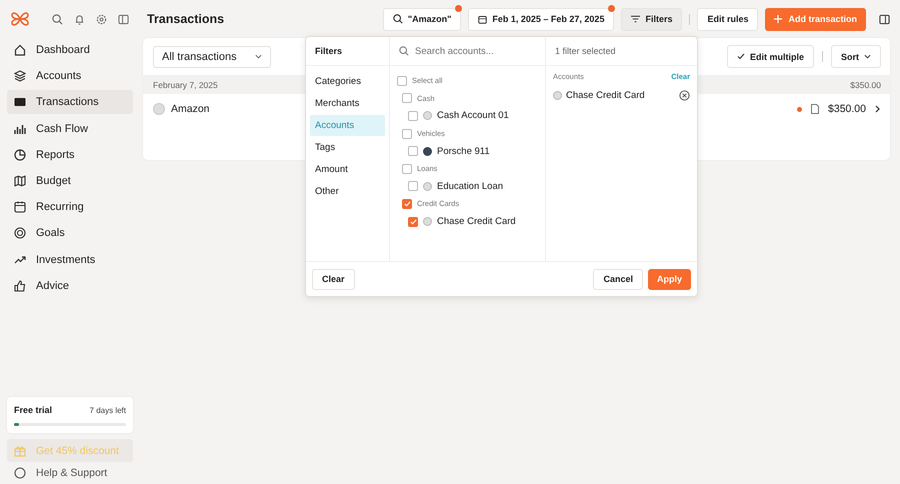 The height and width of the screenshot is (484, 900). What do you see at coordinates (605, 95) in the screenshot?
I see `selected-account-label: Chase Credit Card` at bounding box center [605, 95].